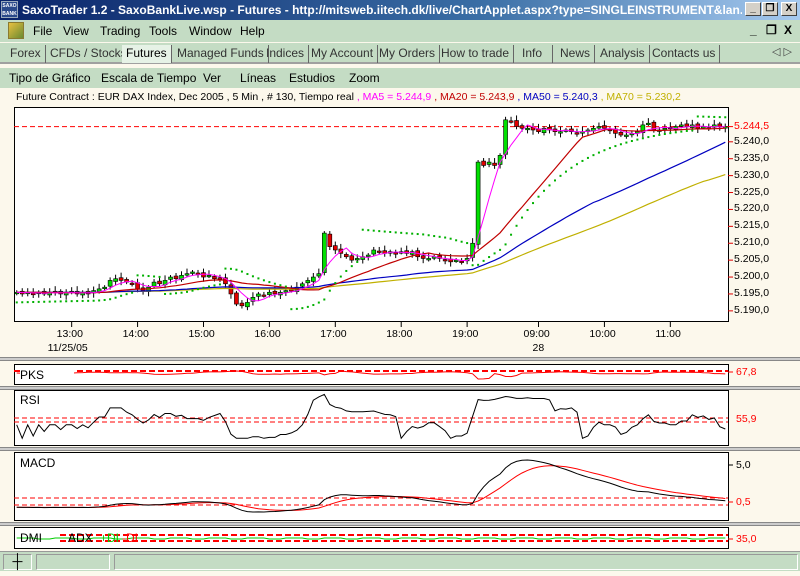  What do you see at coordinates (47, 375) in the screenshot?
I see `pks-label: PKS` at bounding box center [47, 375].